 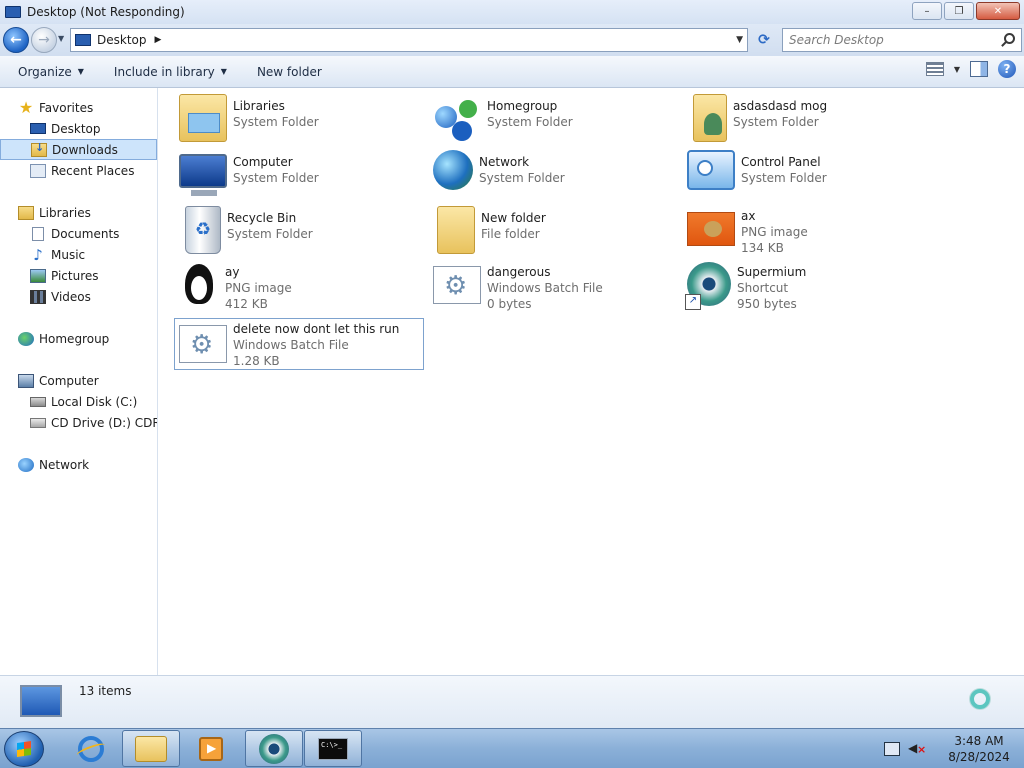 I want to click on file-item: Supermium Shortcut 950 bytes, so click(x=808, y=286).